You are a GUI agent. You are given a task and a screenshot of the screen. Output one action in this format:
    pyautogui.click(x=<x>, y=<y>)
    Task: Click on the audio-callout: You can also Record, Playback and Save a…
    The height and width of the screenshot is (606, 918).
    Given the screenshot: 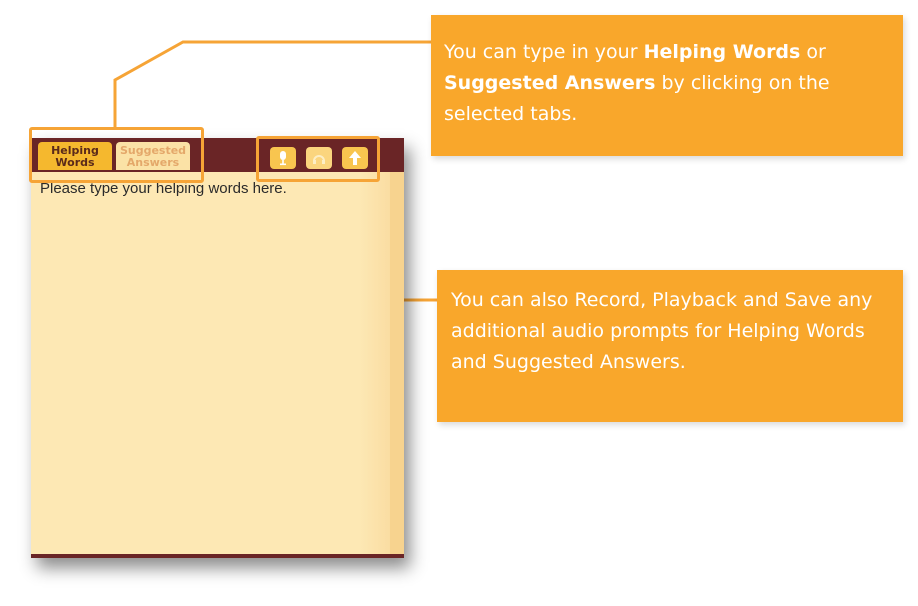 What is the action you would take?
    pyautogui.click(x=670, y=346)
    